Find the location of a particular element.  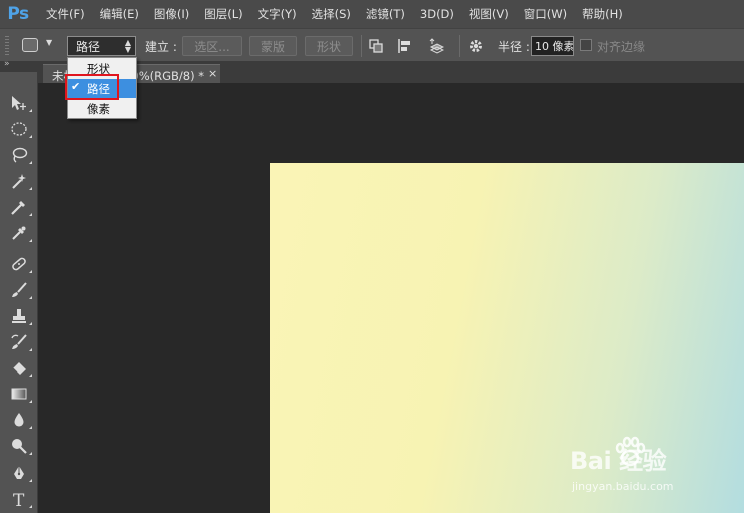

close-icon: × is located at coordinates (212, 73).